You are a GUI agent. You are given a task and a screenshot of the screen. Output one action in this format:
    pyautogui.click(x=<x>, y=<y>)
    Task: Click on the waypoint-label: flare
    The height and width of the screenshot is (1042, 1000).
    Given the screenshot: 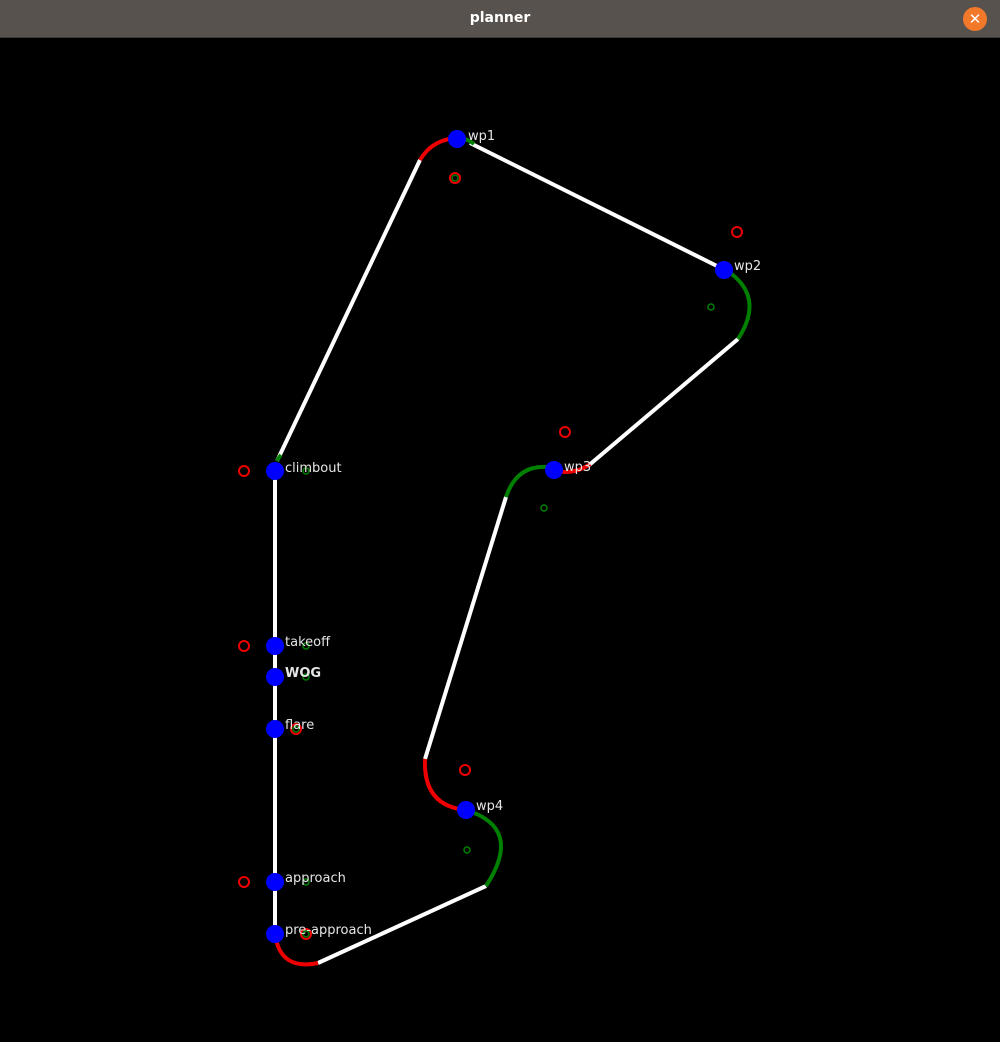 What is the action you would take?
    pyautogui.click(x=299, y=725)
    